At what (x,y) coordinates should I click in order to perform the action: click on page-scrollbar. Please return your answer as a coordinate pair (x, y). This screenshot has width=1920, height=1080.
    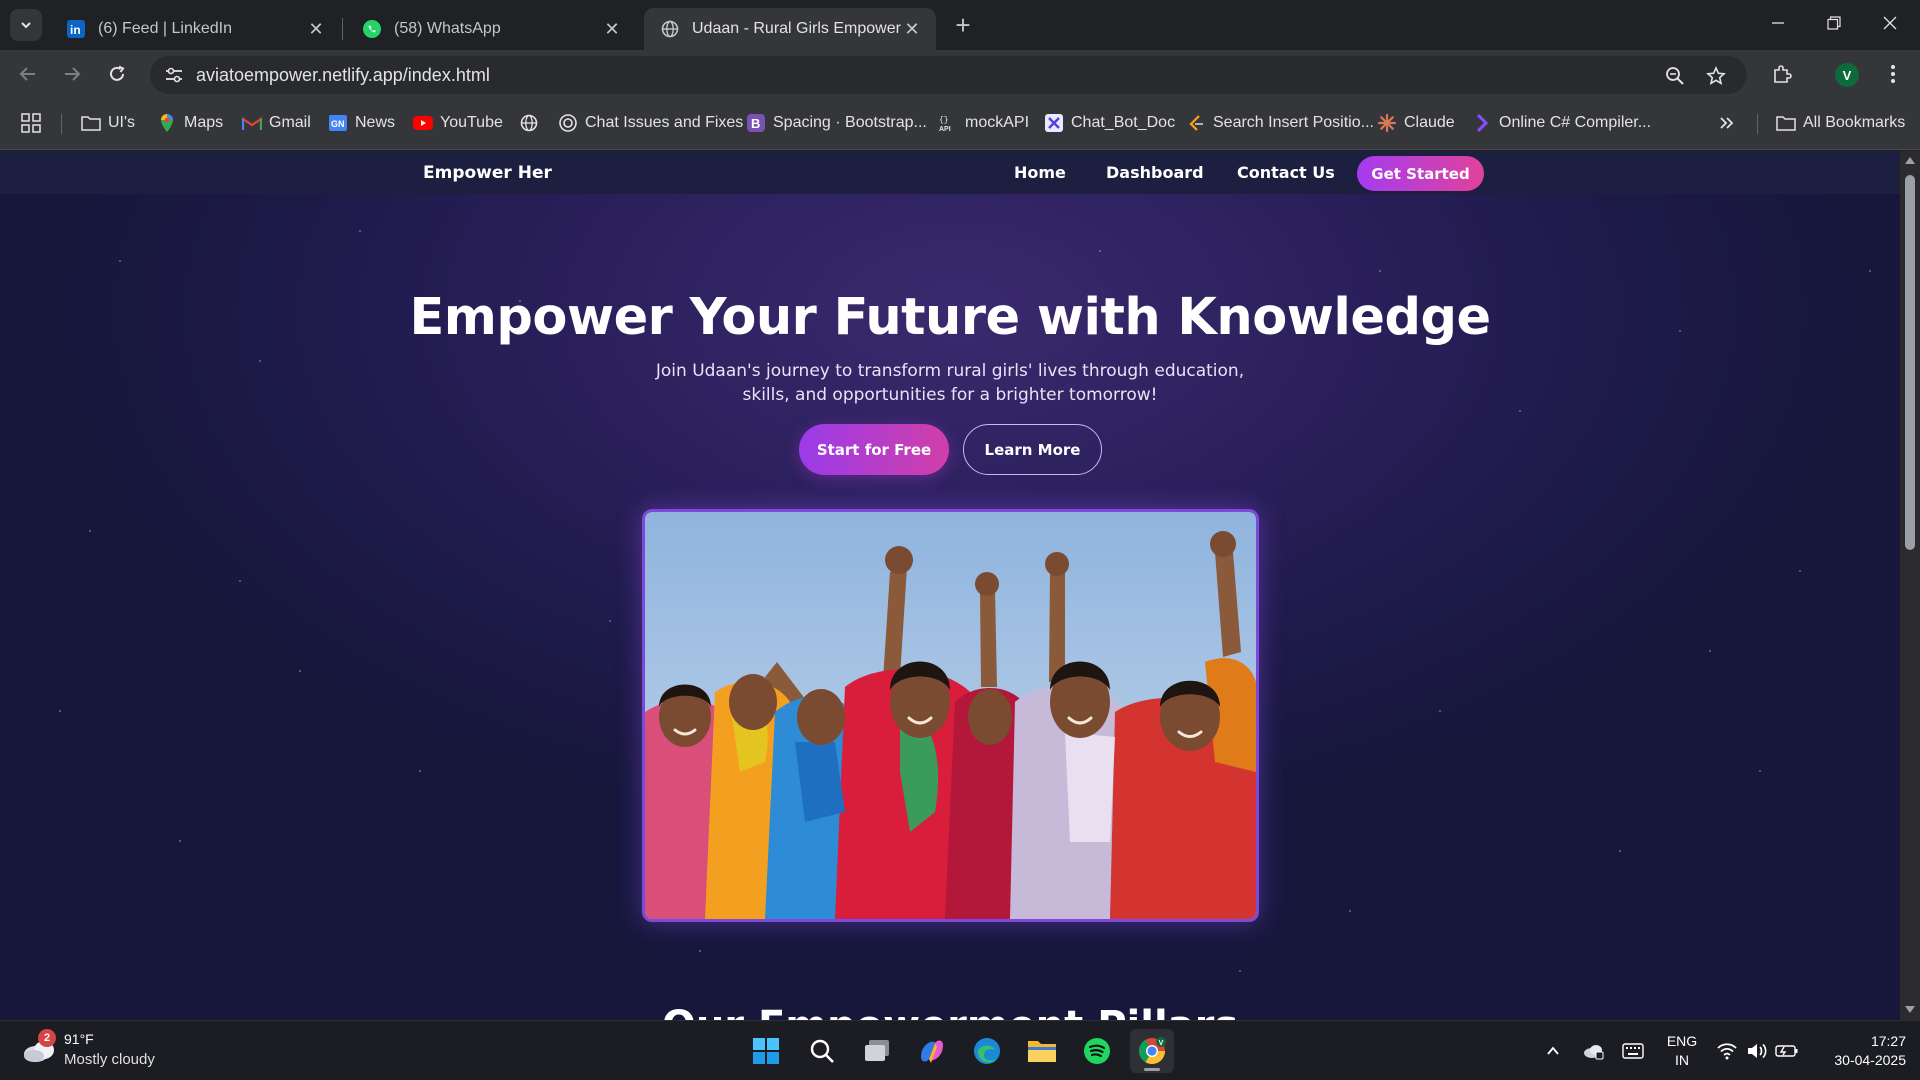
    Looking at the image, I should click on (1910, 585).